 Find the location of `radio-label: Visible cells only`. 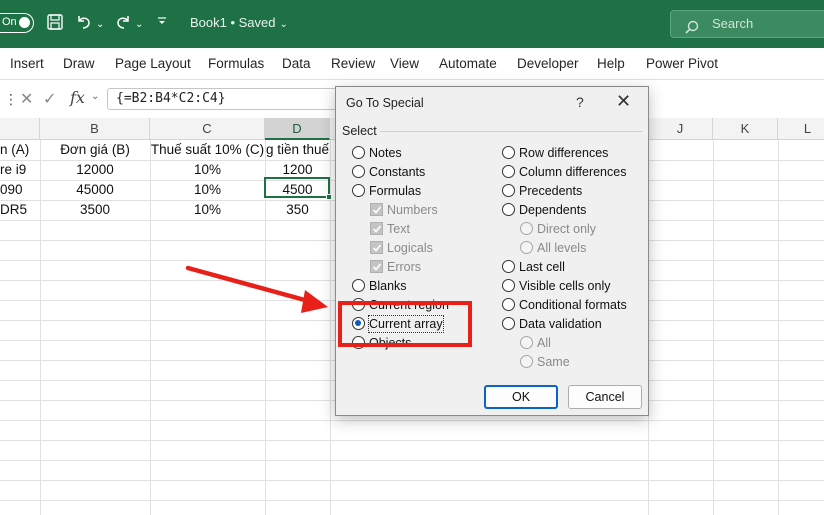

radio-label: Visible cells only is located at coordinates (565, 286).